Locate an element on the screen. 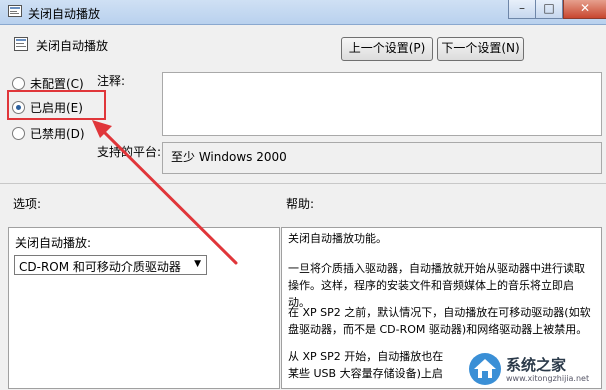  autoplay-field-label: 关闭自动播放: is located at coordinates (53, 243).